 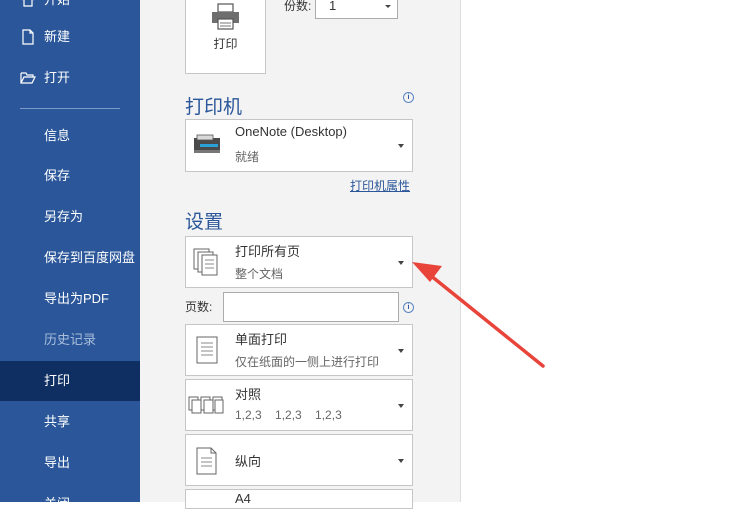 I want to click on watermark-brand: Bai, so click(x=610, y=440).